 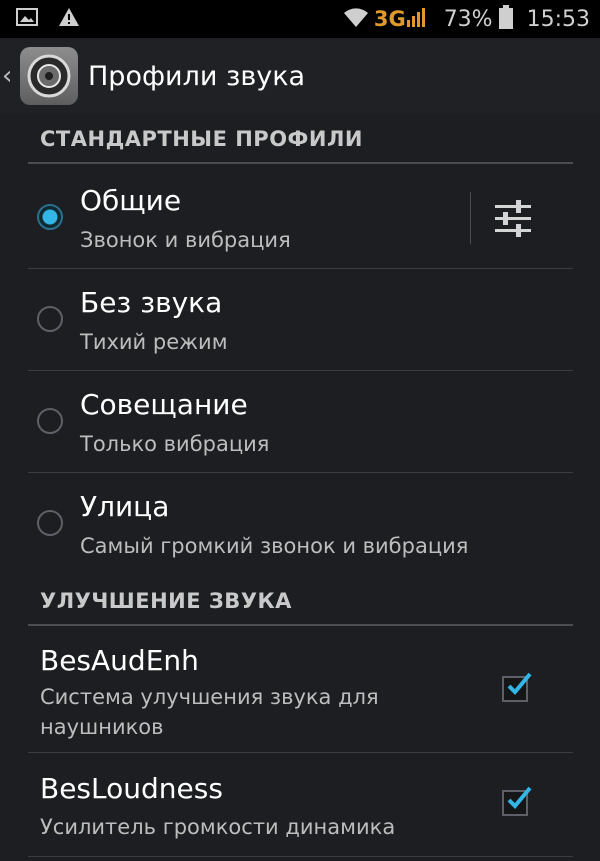 What do you see at coordinates (49, 76) in the screenshot?
I see `sound-profiles-app-icon` at bounding box center [49, 76].